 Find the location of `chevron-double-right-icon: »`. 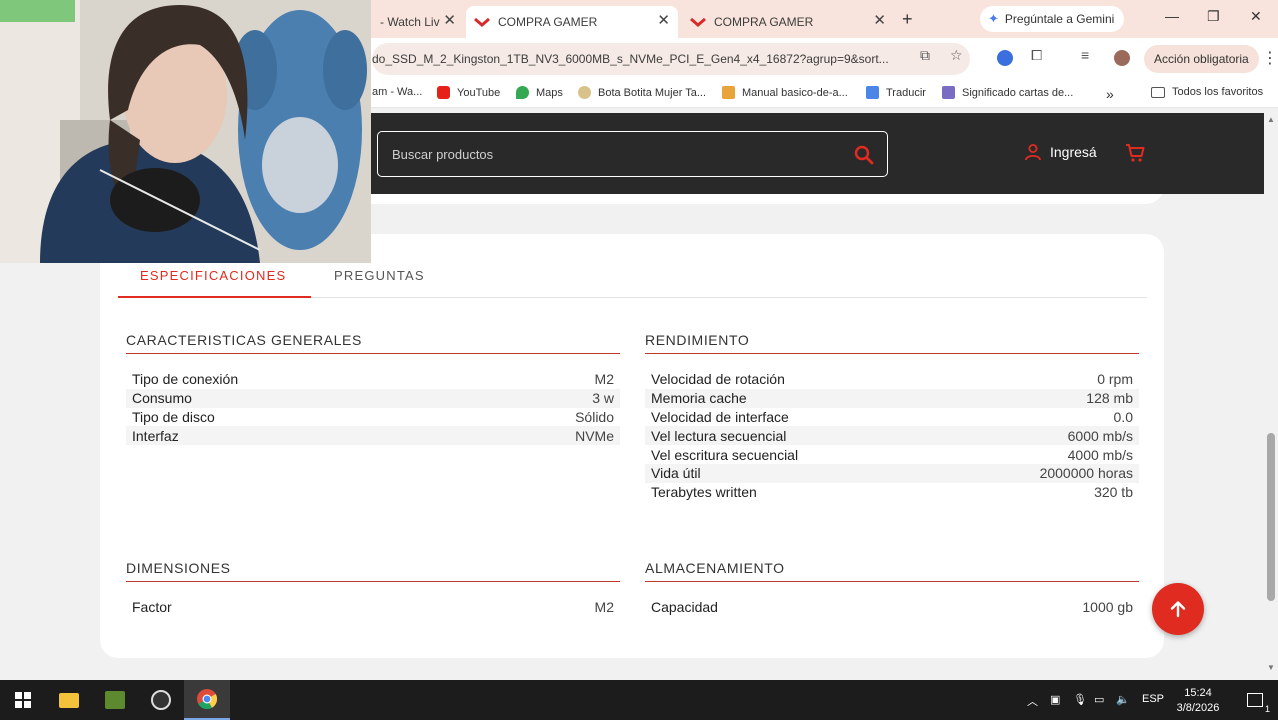

chevron-double-right-icon: » is located at coordinates (1110, 94).